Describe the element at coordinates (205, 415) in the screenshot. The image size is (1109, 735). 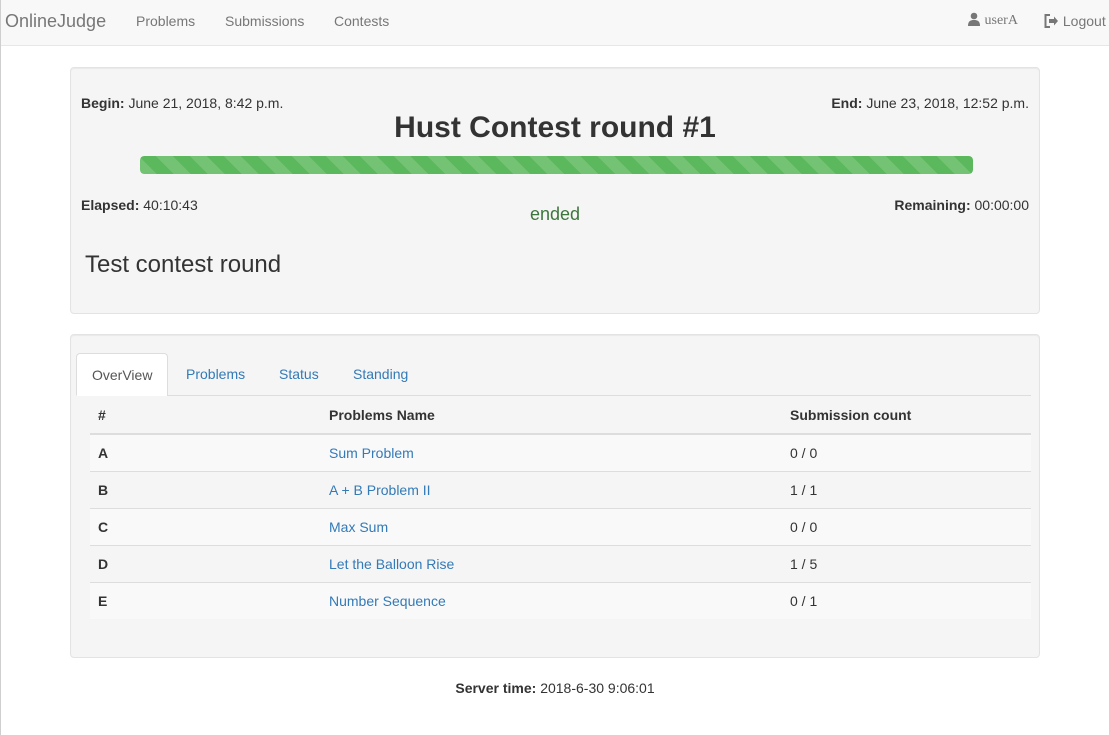
I see `header-id: #` at that location.